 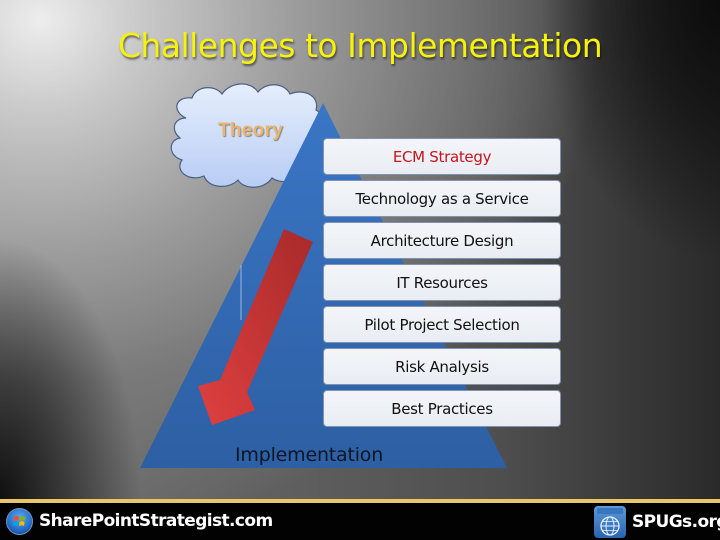 I want to click on step-risk-analysis: Risk Analysis, so click(x=442, y=366).